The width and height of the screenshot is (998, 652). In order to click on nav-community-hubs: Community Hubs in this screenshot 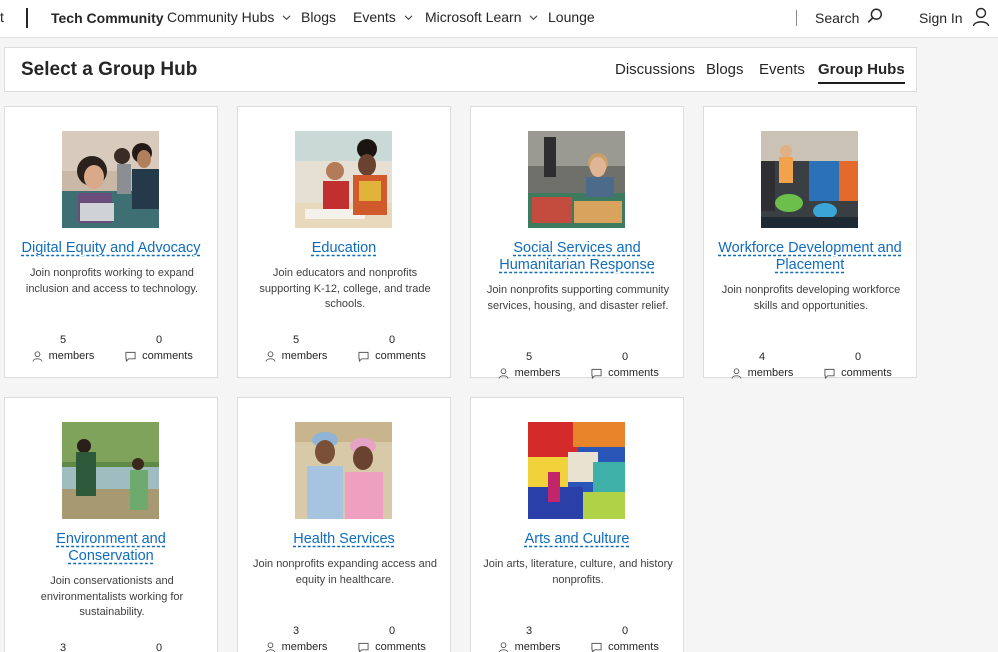, I will do `click(229, 17)`.